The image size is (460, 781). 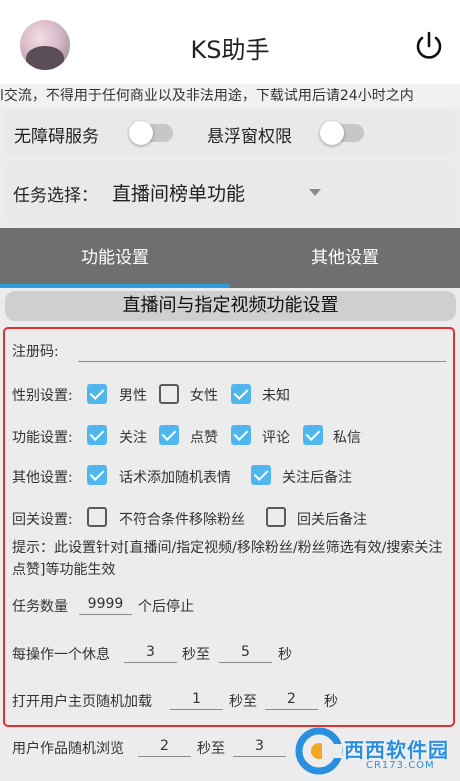 I want to click on note-after-follow-label: 关注后备注, so click(x=317, y=478).